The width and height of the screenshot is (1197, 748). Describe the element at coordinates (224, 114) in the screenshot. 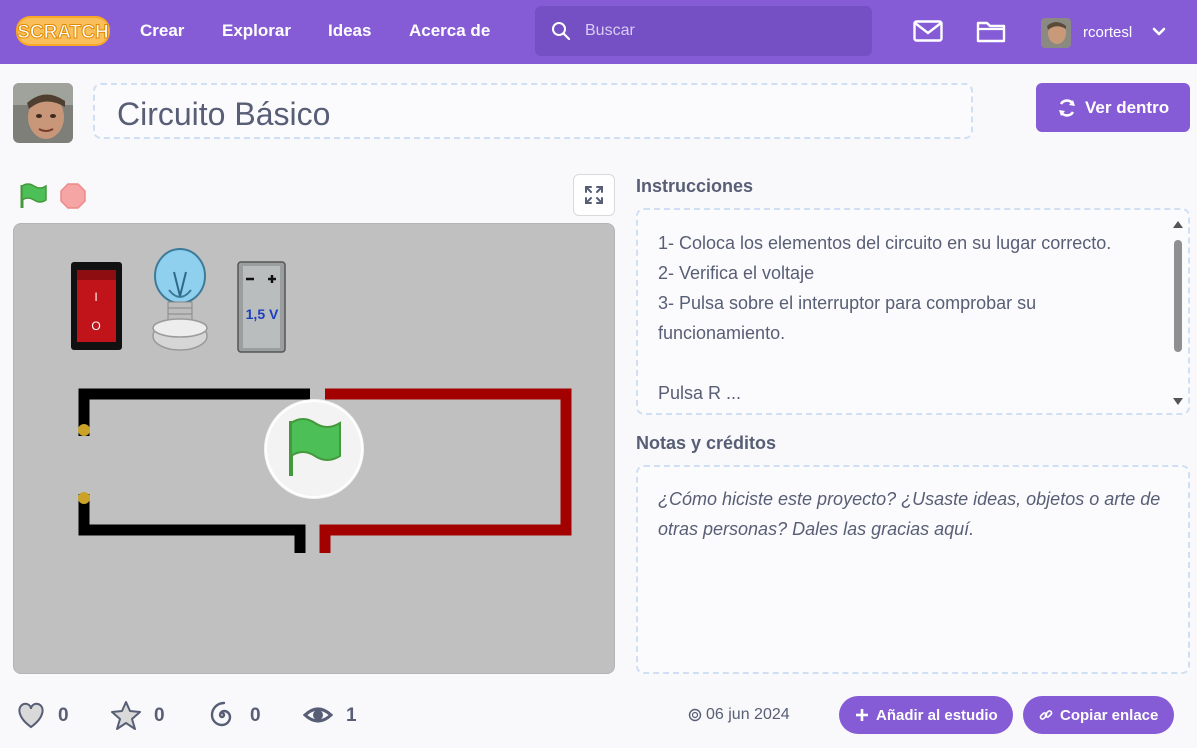

I see `project-title: Circuito Básico` at that location.